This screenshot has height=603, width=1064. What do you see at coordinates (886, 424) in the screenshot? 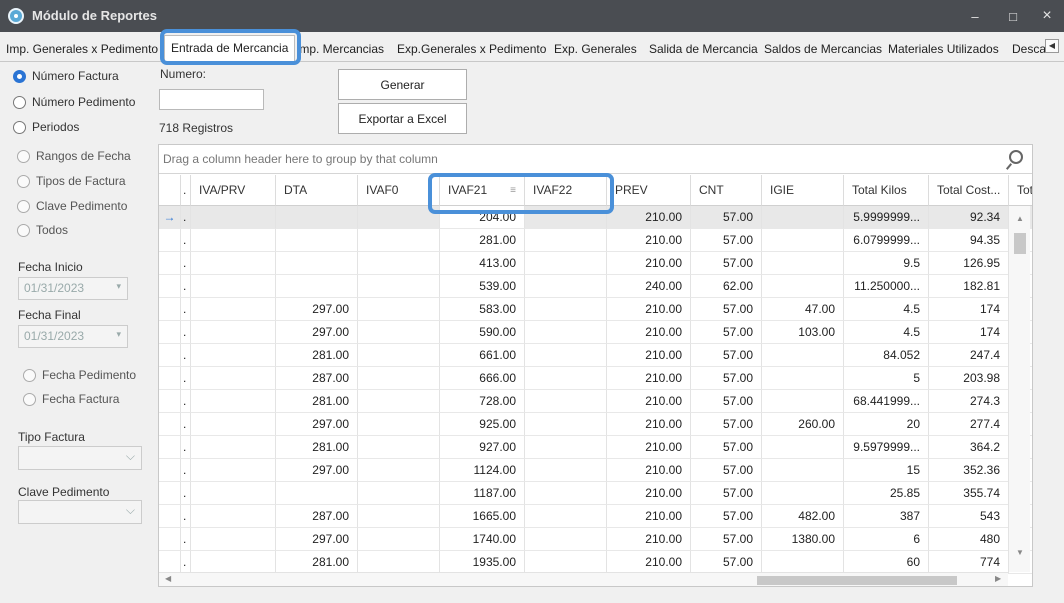
I see `grid-cell-total-kilos: 20` at bounding box center [886, 424].